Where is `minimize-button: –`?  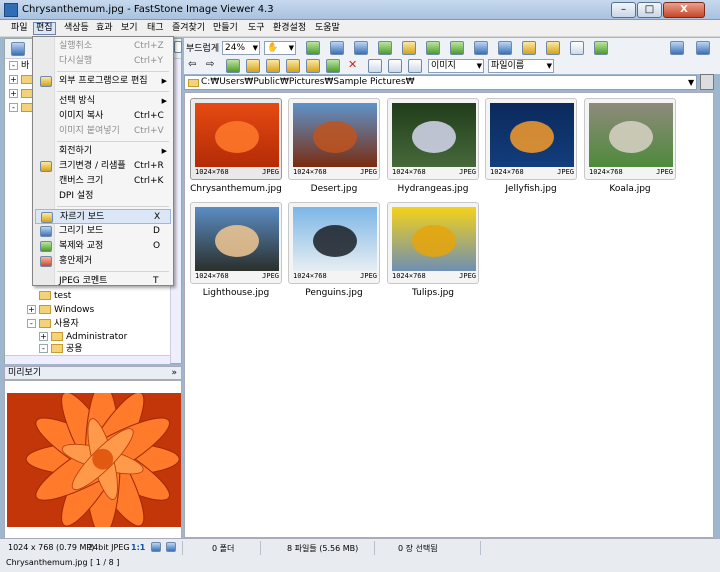
minimize-button: – is located at coordinates (623, 10).